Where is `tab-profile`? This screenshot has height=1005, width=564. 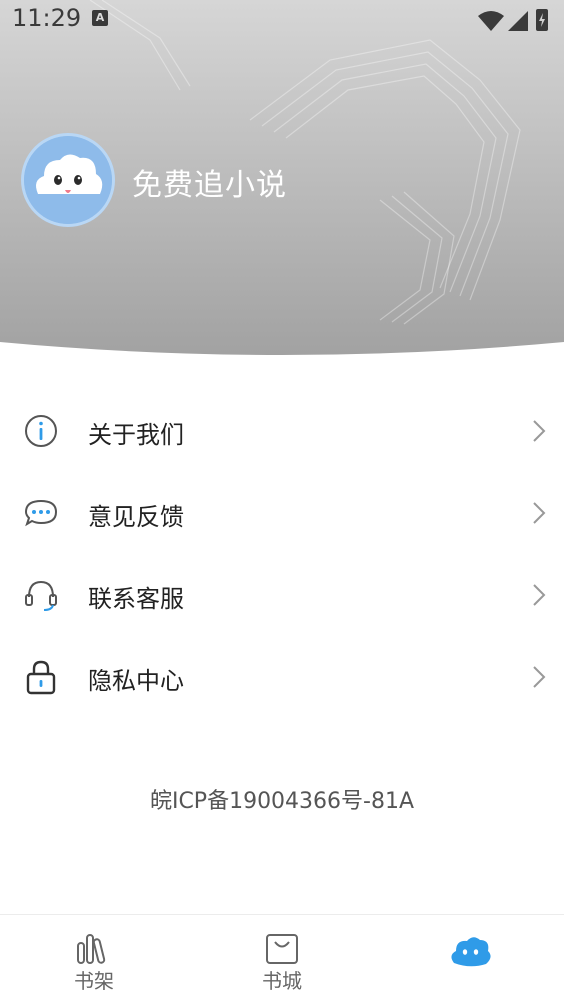
tab-profile is located at coordinates (470, 960).